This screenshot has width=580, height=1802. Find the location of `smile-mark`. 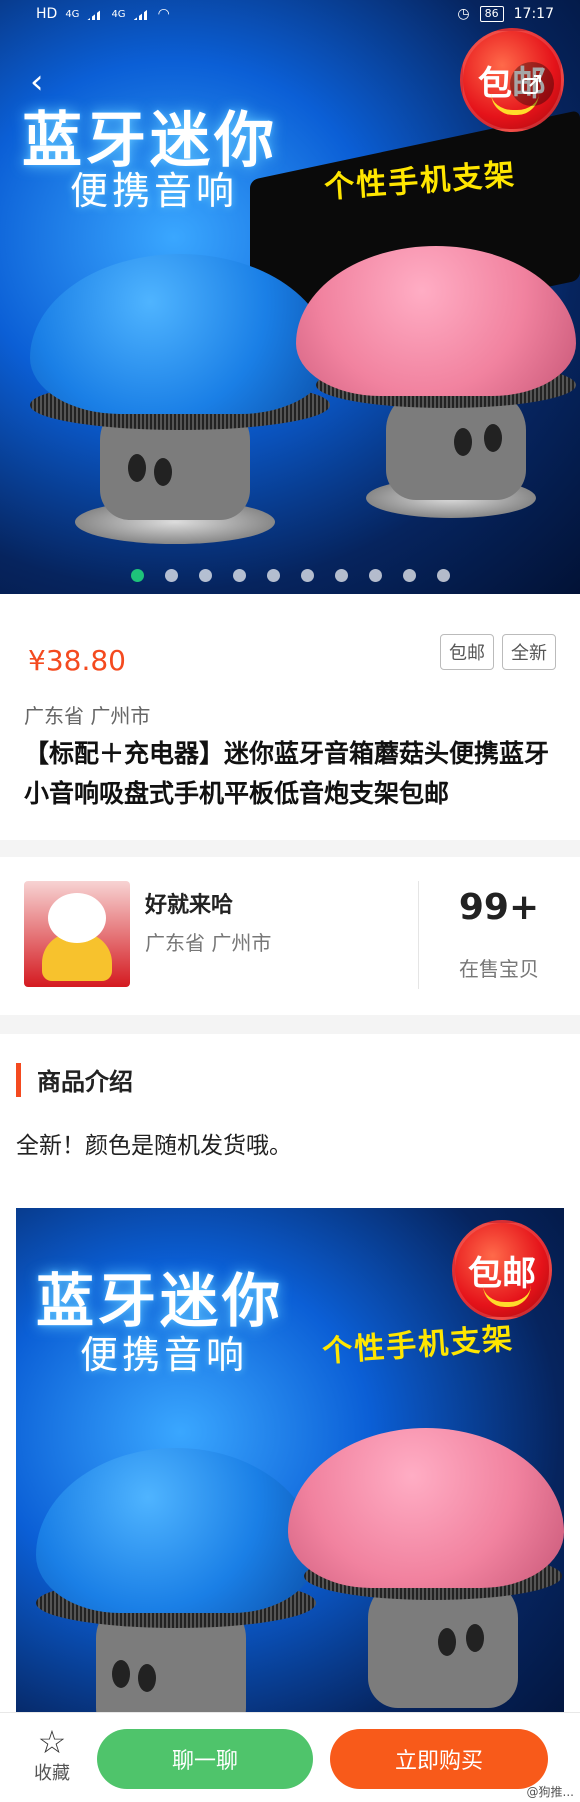

smile-mark is located at coordinates (507, 1296).